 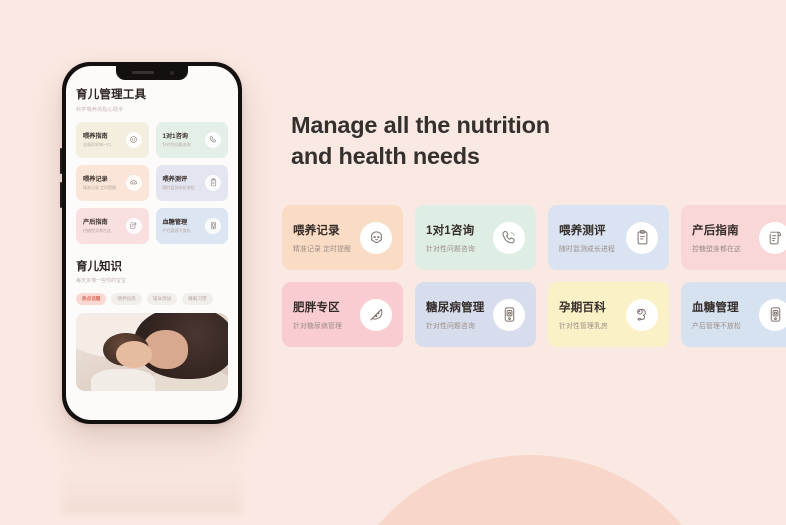 What do you see at coordinates (172, 72) in the screenshot?
I see `camera-icon` at bounding box center [172, 72].